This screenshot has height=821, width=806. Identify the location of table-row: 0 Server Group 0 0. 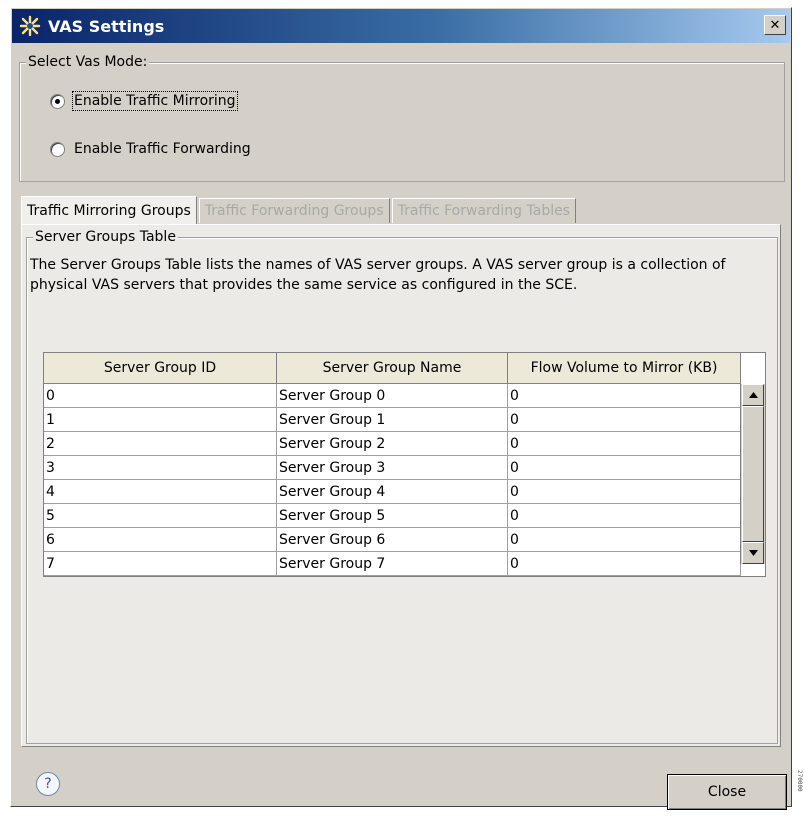
(392, 395).